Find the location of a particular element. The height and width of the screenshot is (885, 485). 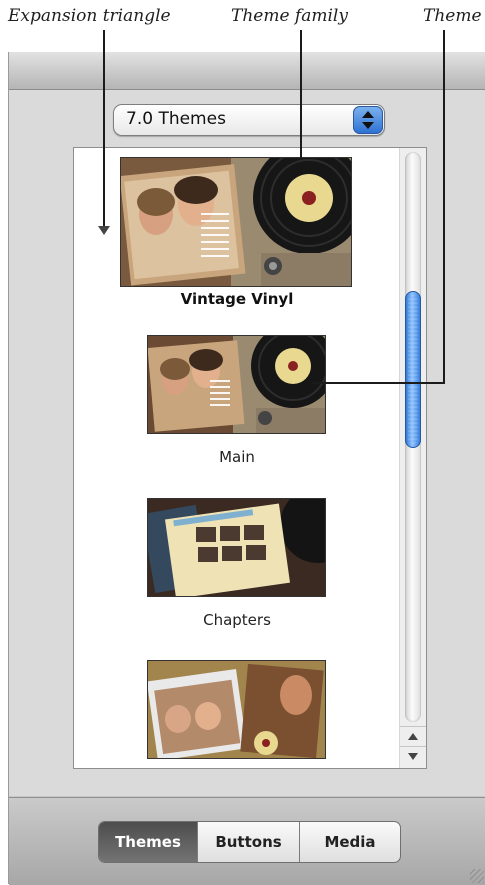

themes-scrollbar is located at coordinates (412, 458).